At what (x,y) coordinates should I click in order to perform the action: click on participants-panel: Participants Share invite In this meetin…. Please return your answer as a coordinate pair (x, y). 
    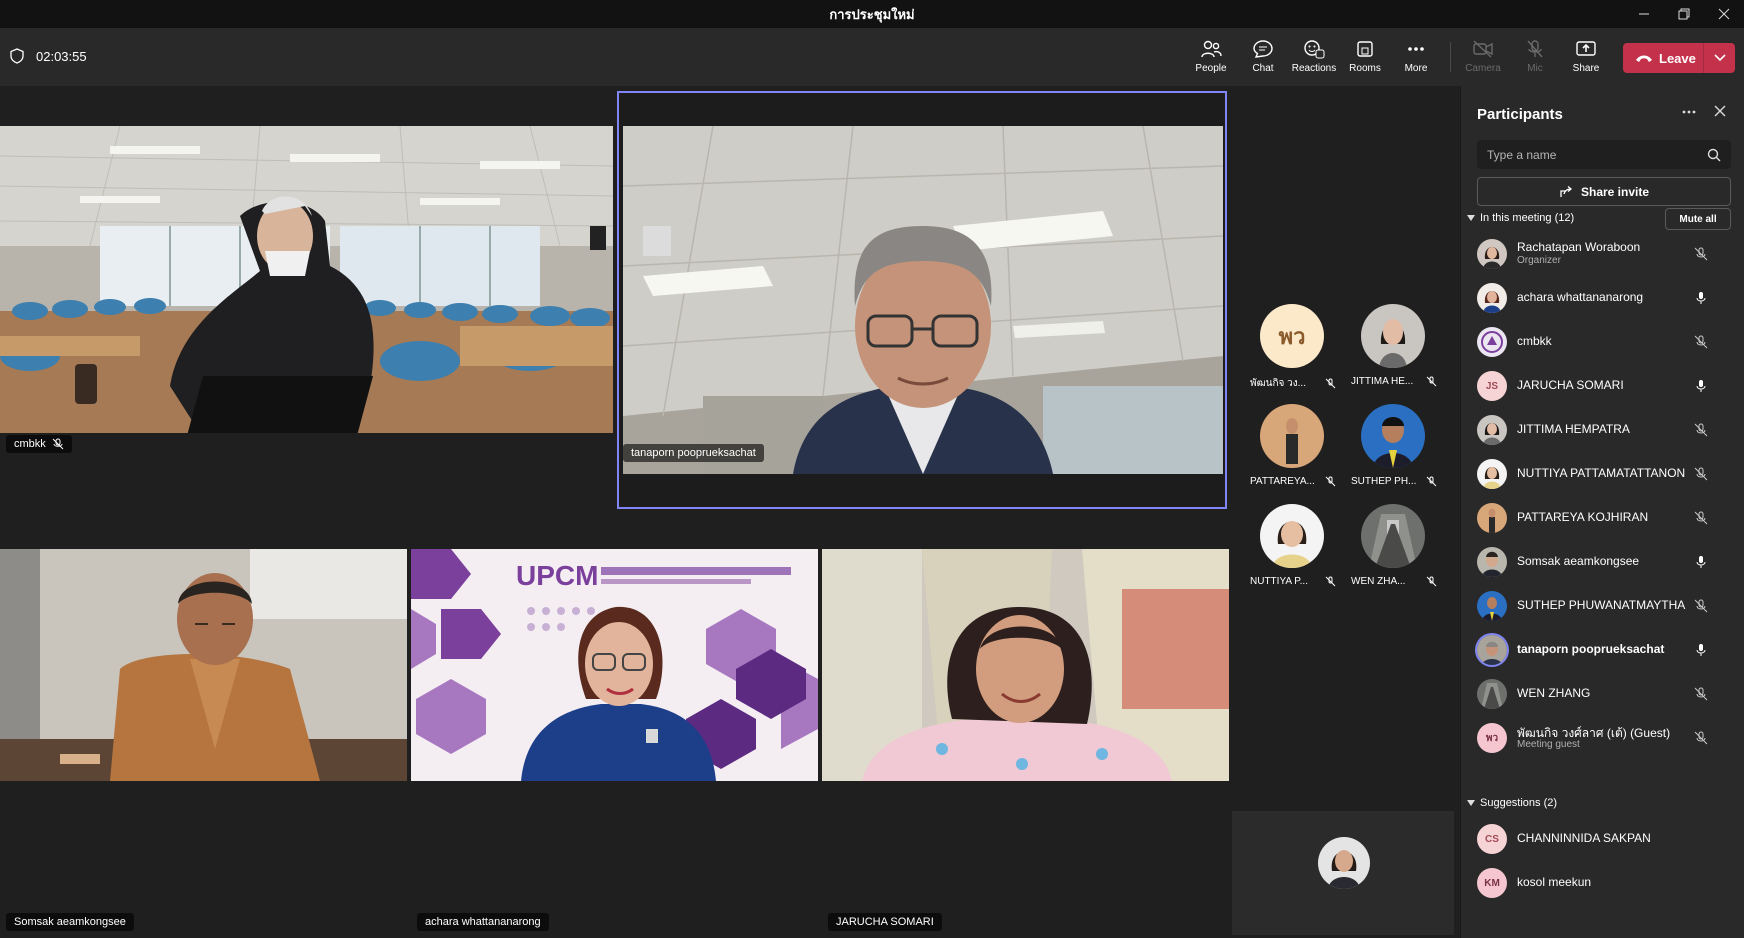
    Looking at the image, I should click on (1602, 512).